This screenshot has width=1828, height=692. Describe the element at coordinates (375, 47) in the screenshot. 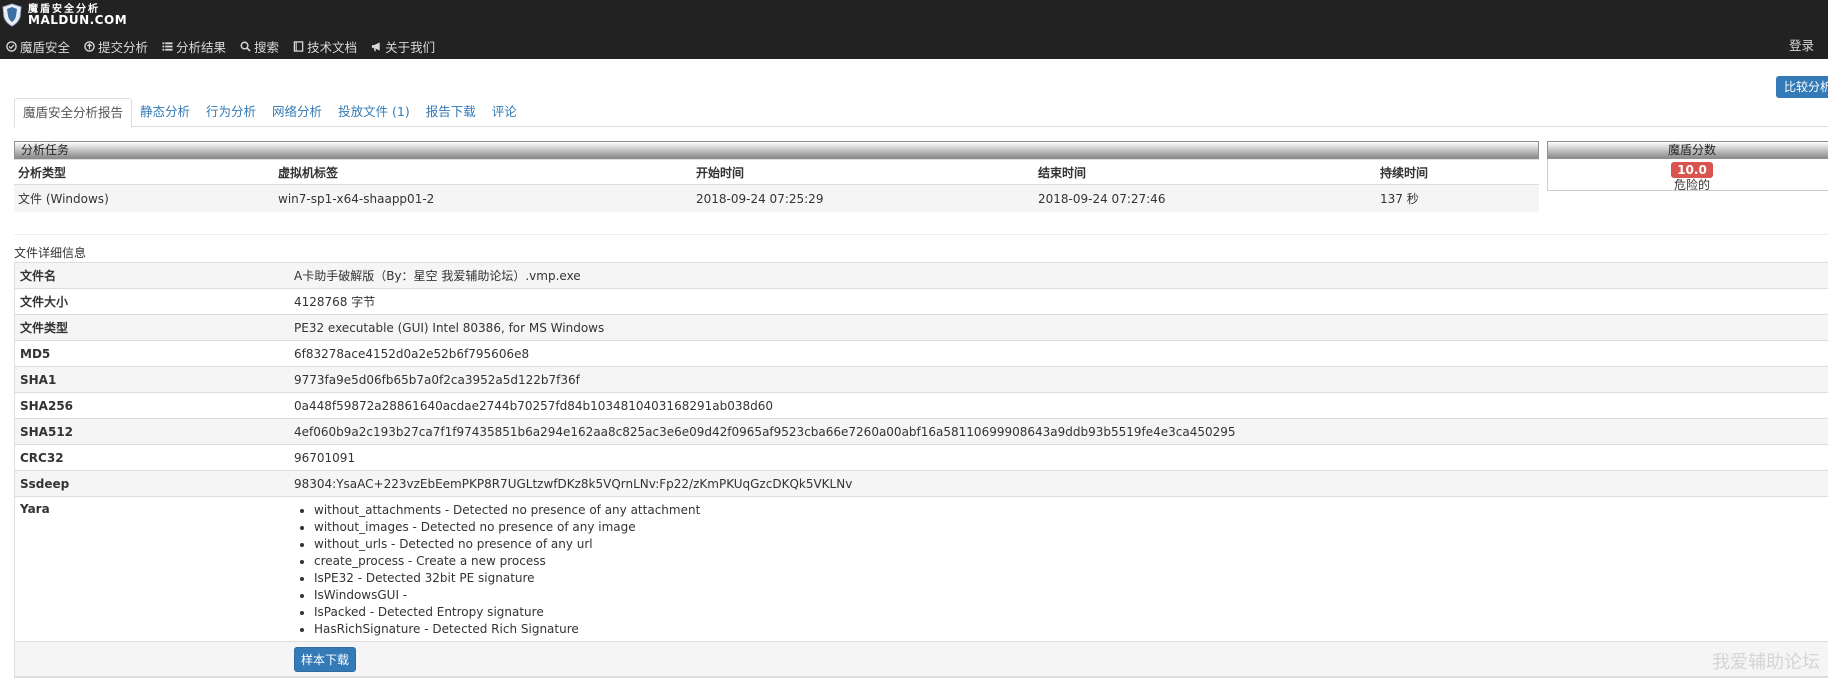

I see `bullhorn-icon` at that location.